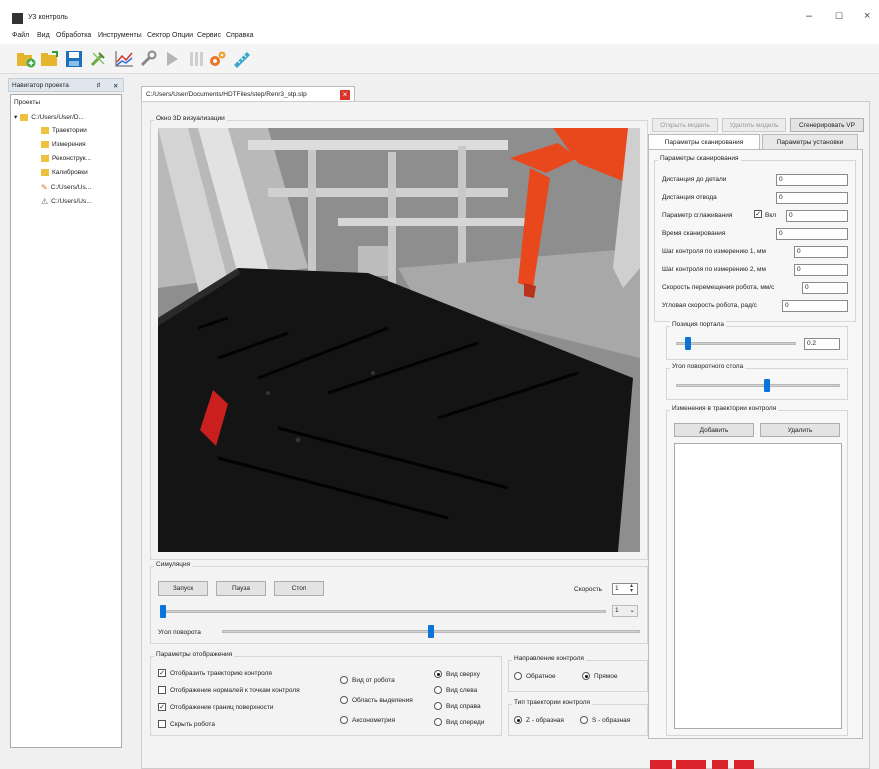  What do you see at coordinates (631, 588) in the screenshot?
I see `spin-arrows-icon: ▴ ▾` at bounding box center [631, 588].